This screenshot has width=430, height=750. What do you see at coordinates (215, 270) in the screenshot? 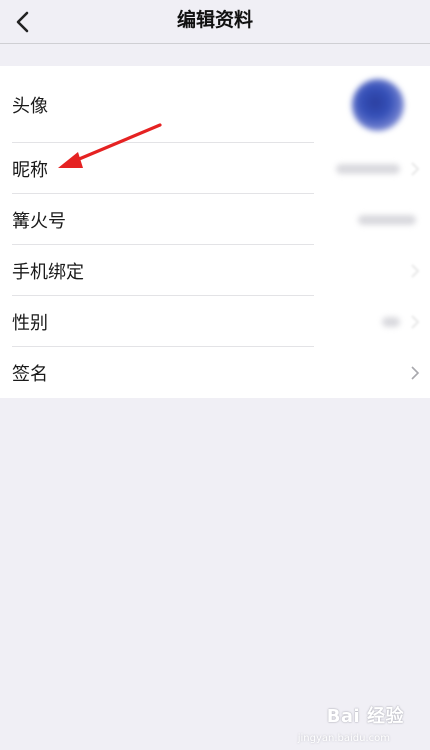
I see `row-phone-binding: 手机绑定` at bounding box center [215, 270].